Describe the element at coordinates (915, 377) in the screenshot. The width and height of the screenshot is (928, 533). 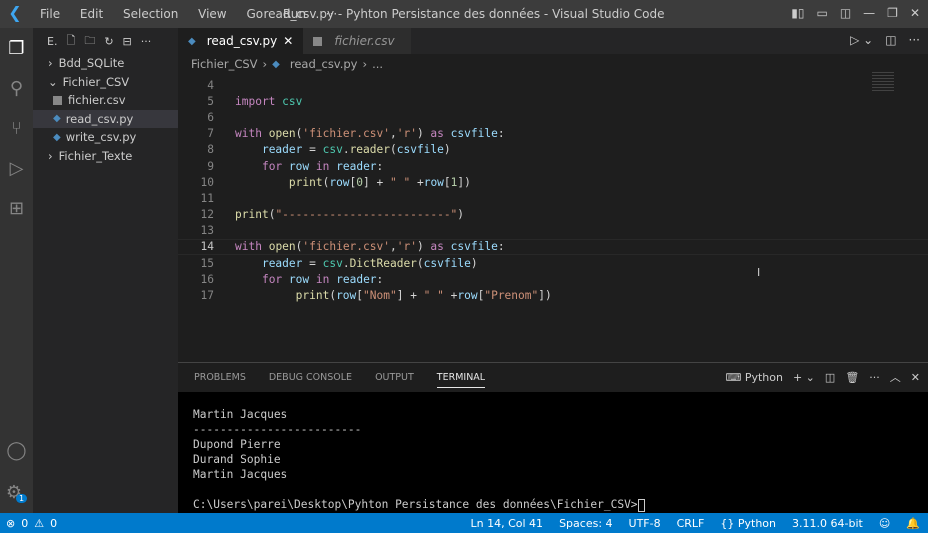
I see `close-panel-icon: ✕` at that location.